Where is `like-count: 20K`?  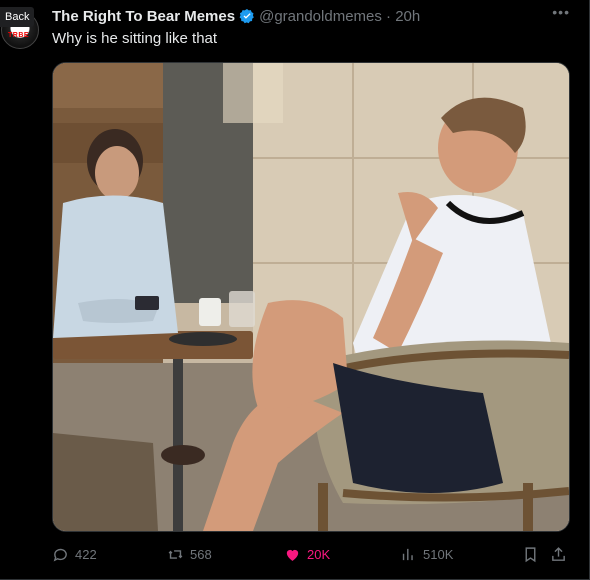 like-count: 20K is located at coordinates (319, 554).